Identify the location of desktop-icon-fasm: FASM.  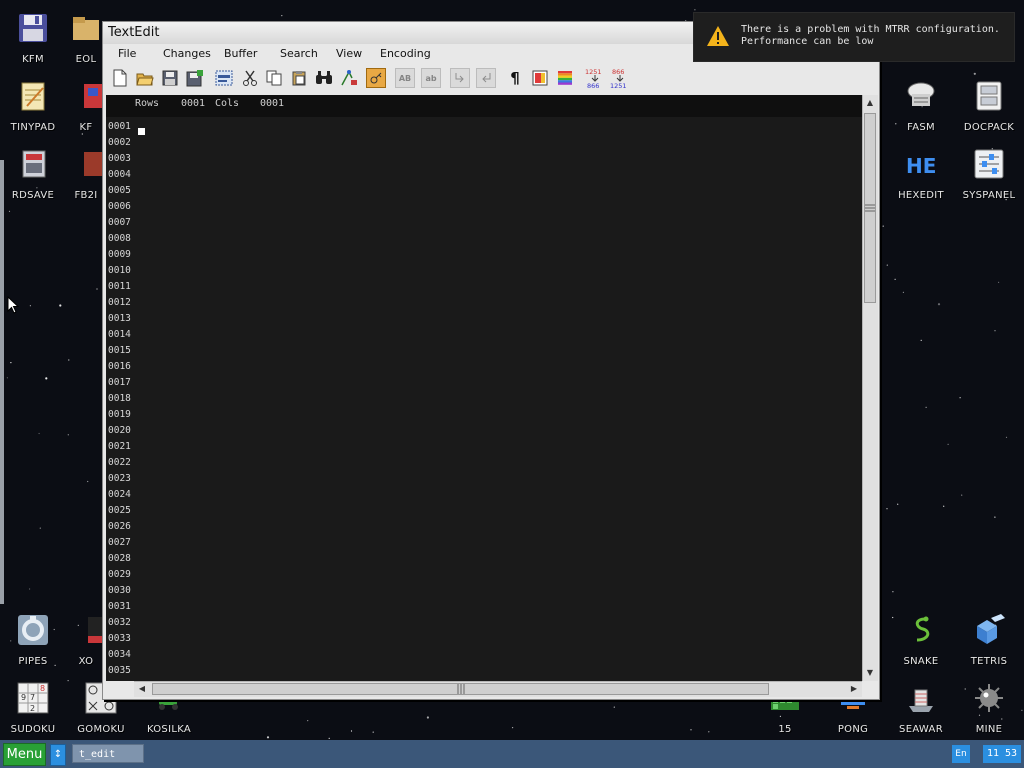
(921, 106).